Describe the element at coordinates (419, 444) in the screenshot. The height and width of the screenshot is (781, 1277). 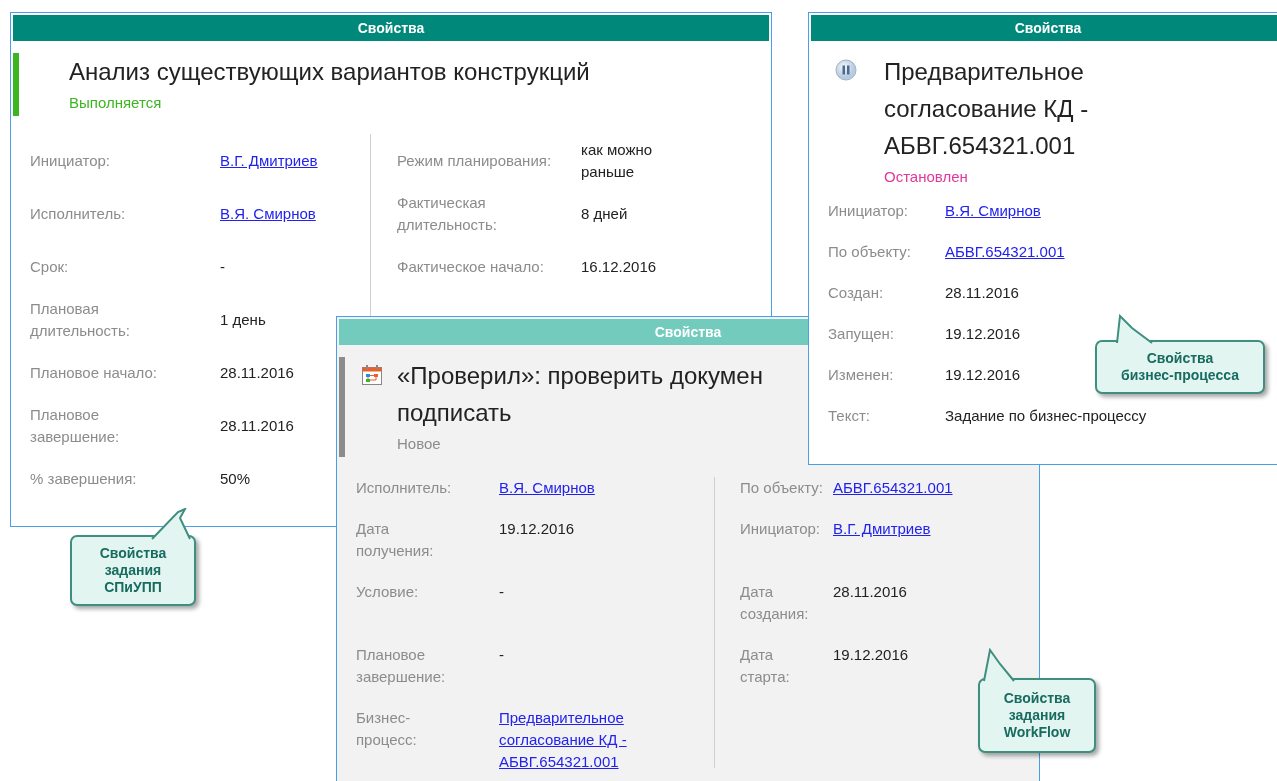
I see `status-text: Новое` at that location.